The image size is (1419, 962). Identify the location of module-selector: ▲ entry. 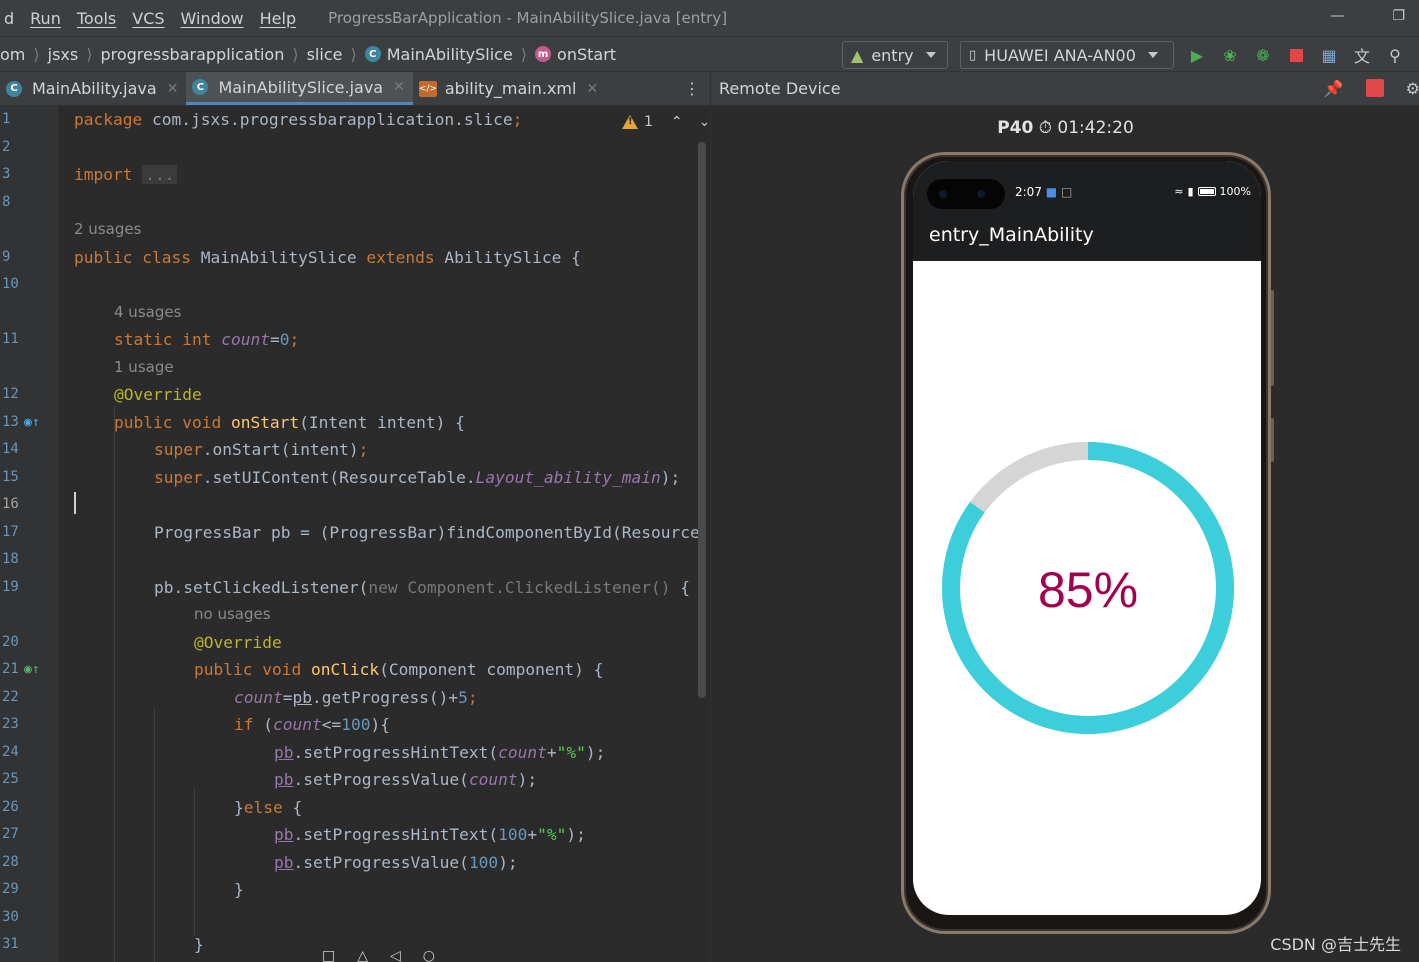
(895, 55).